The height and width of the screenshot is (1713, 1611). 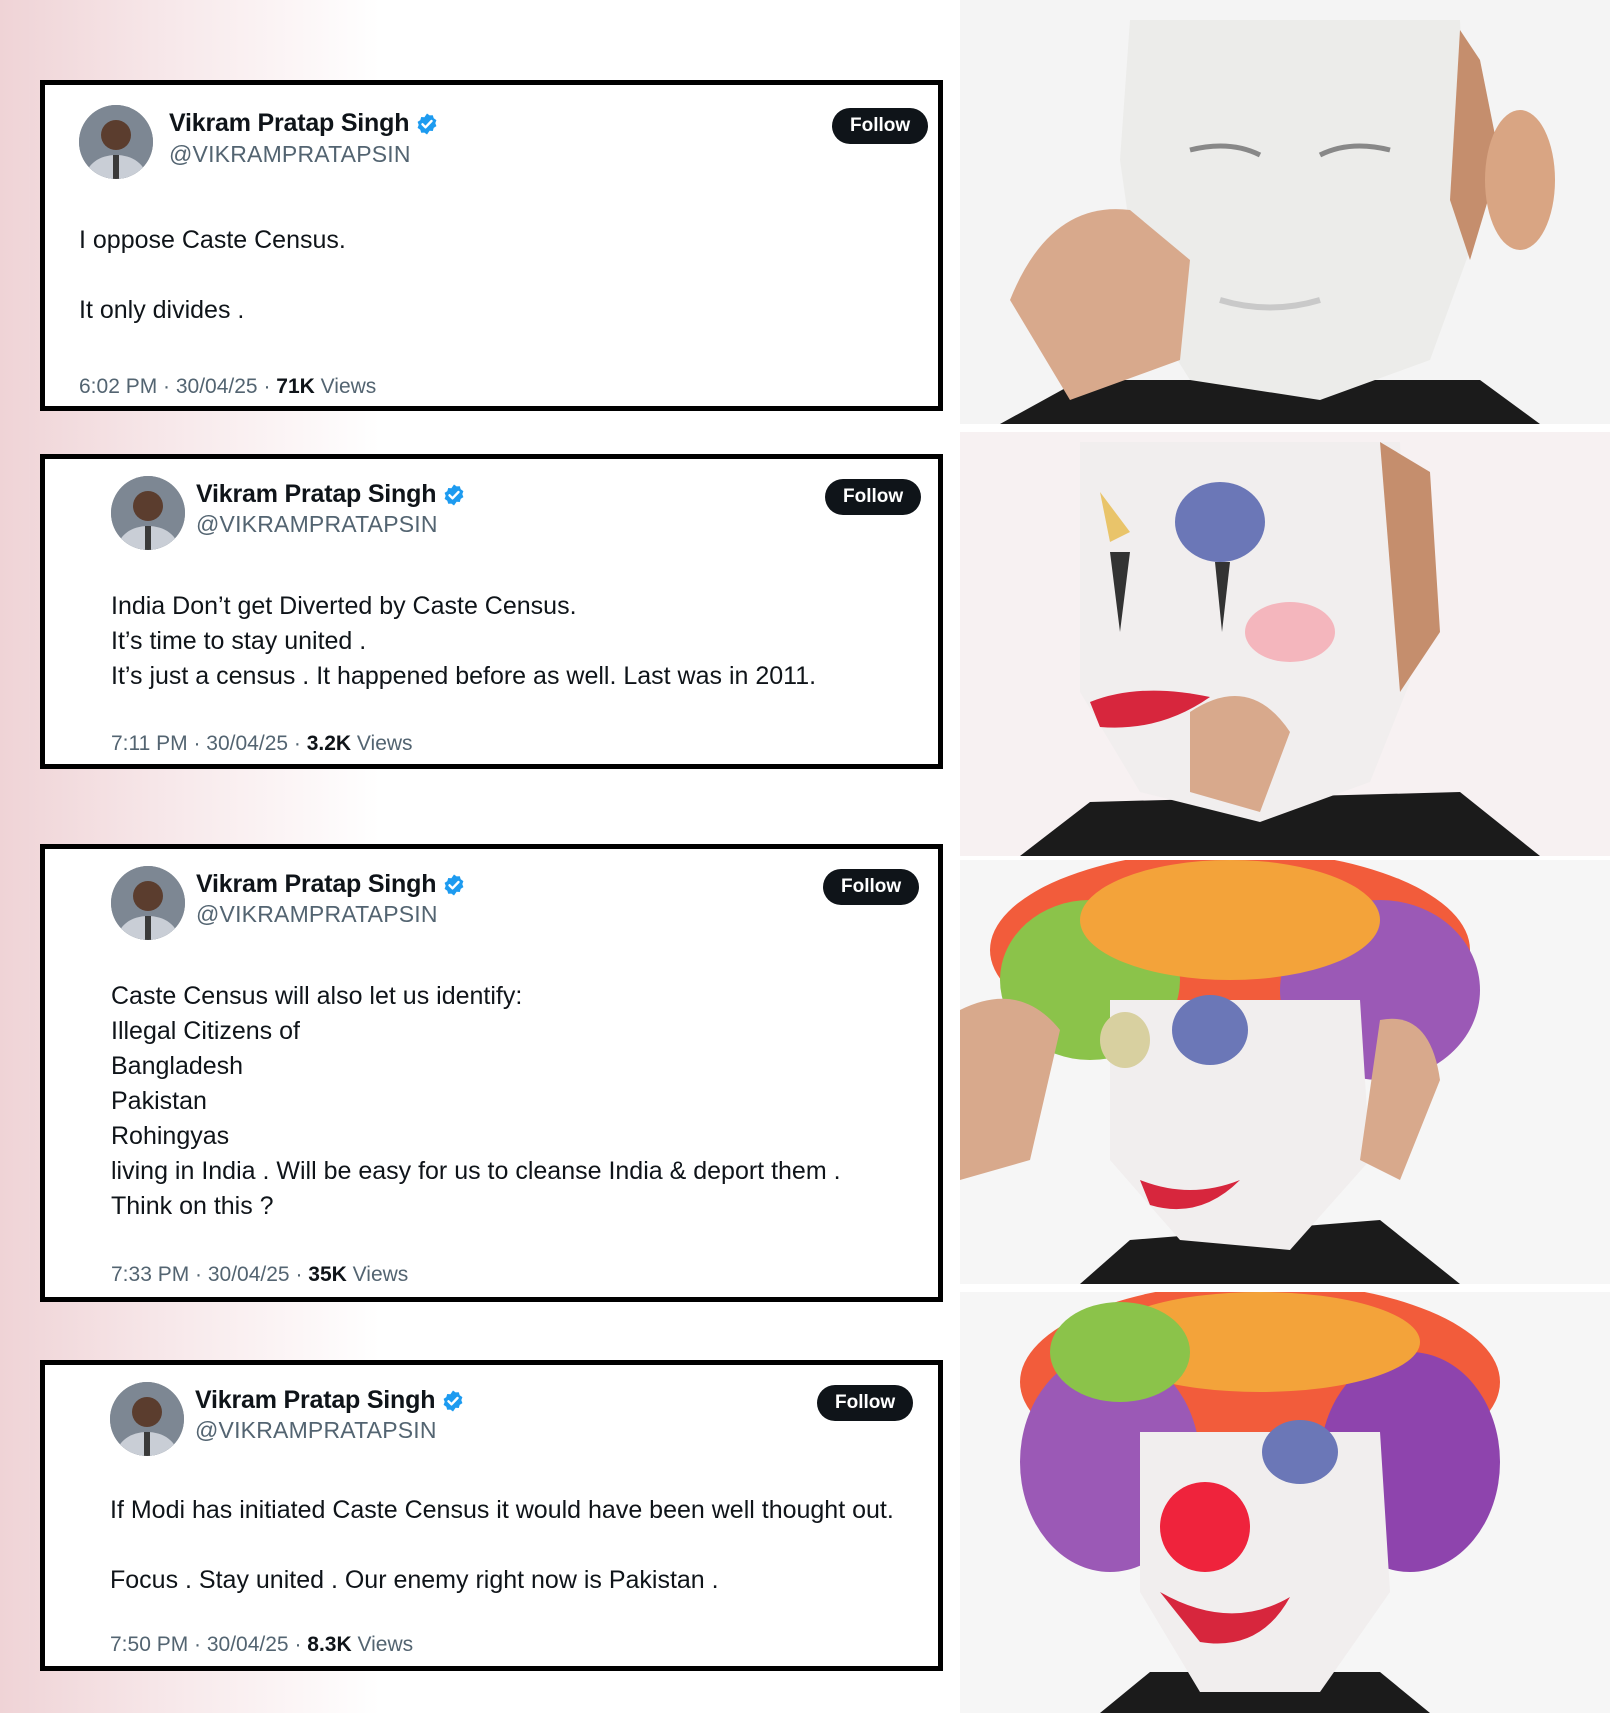 I want to click on views-count: 71K, so click(x=295, y=386).